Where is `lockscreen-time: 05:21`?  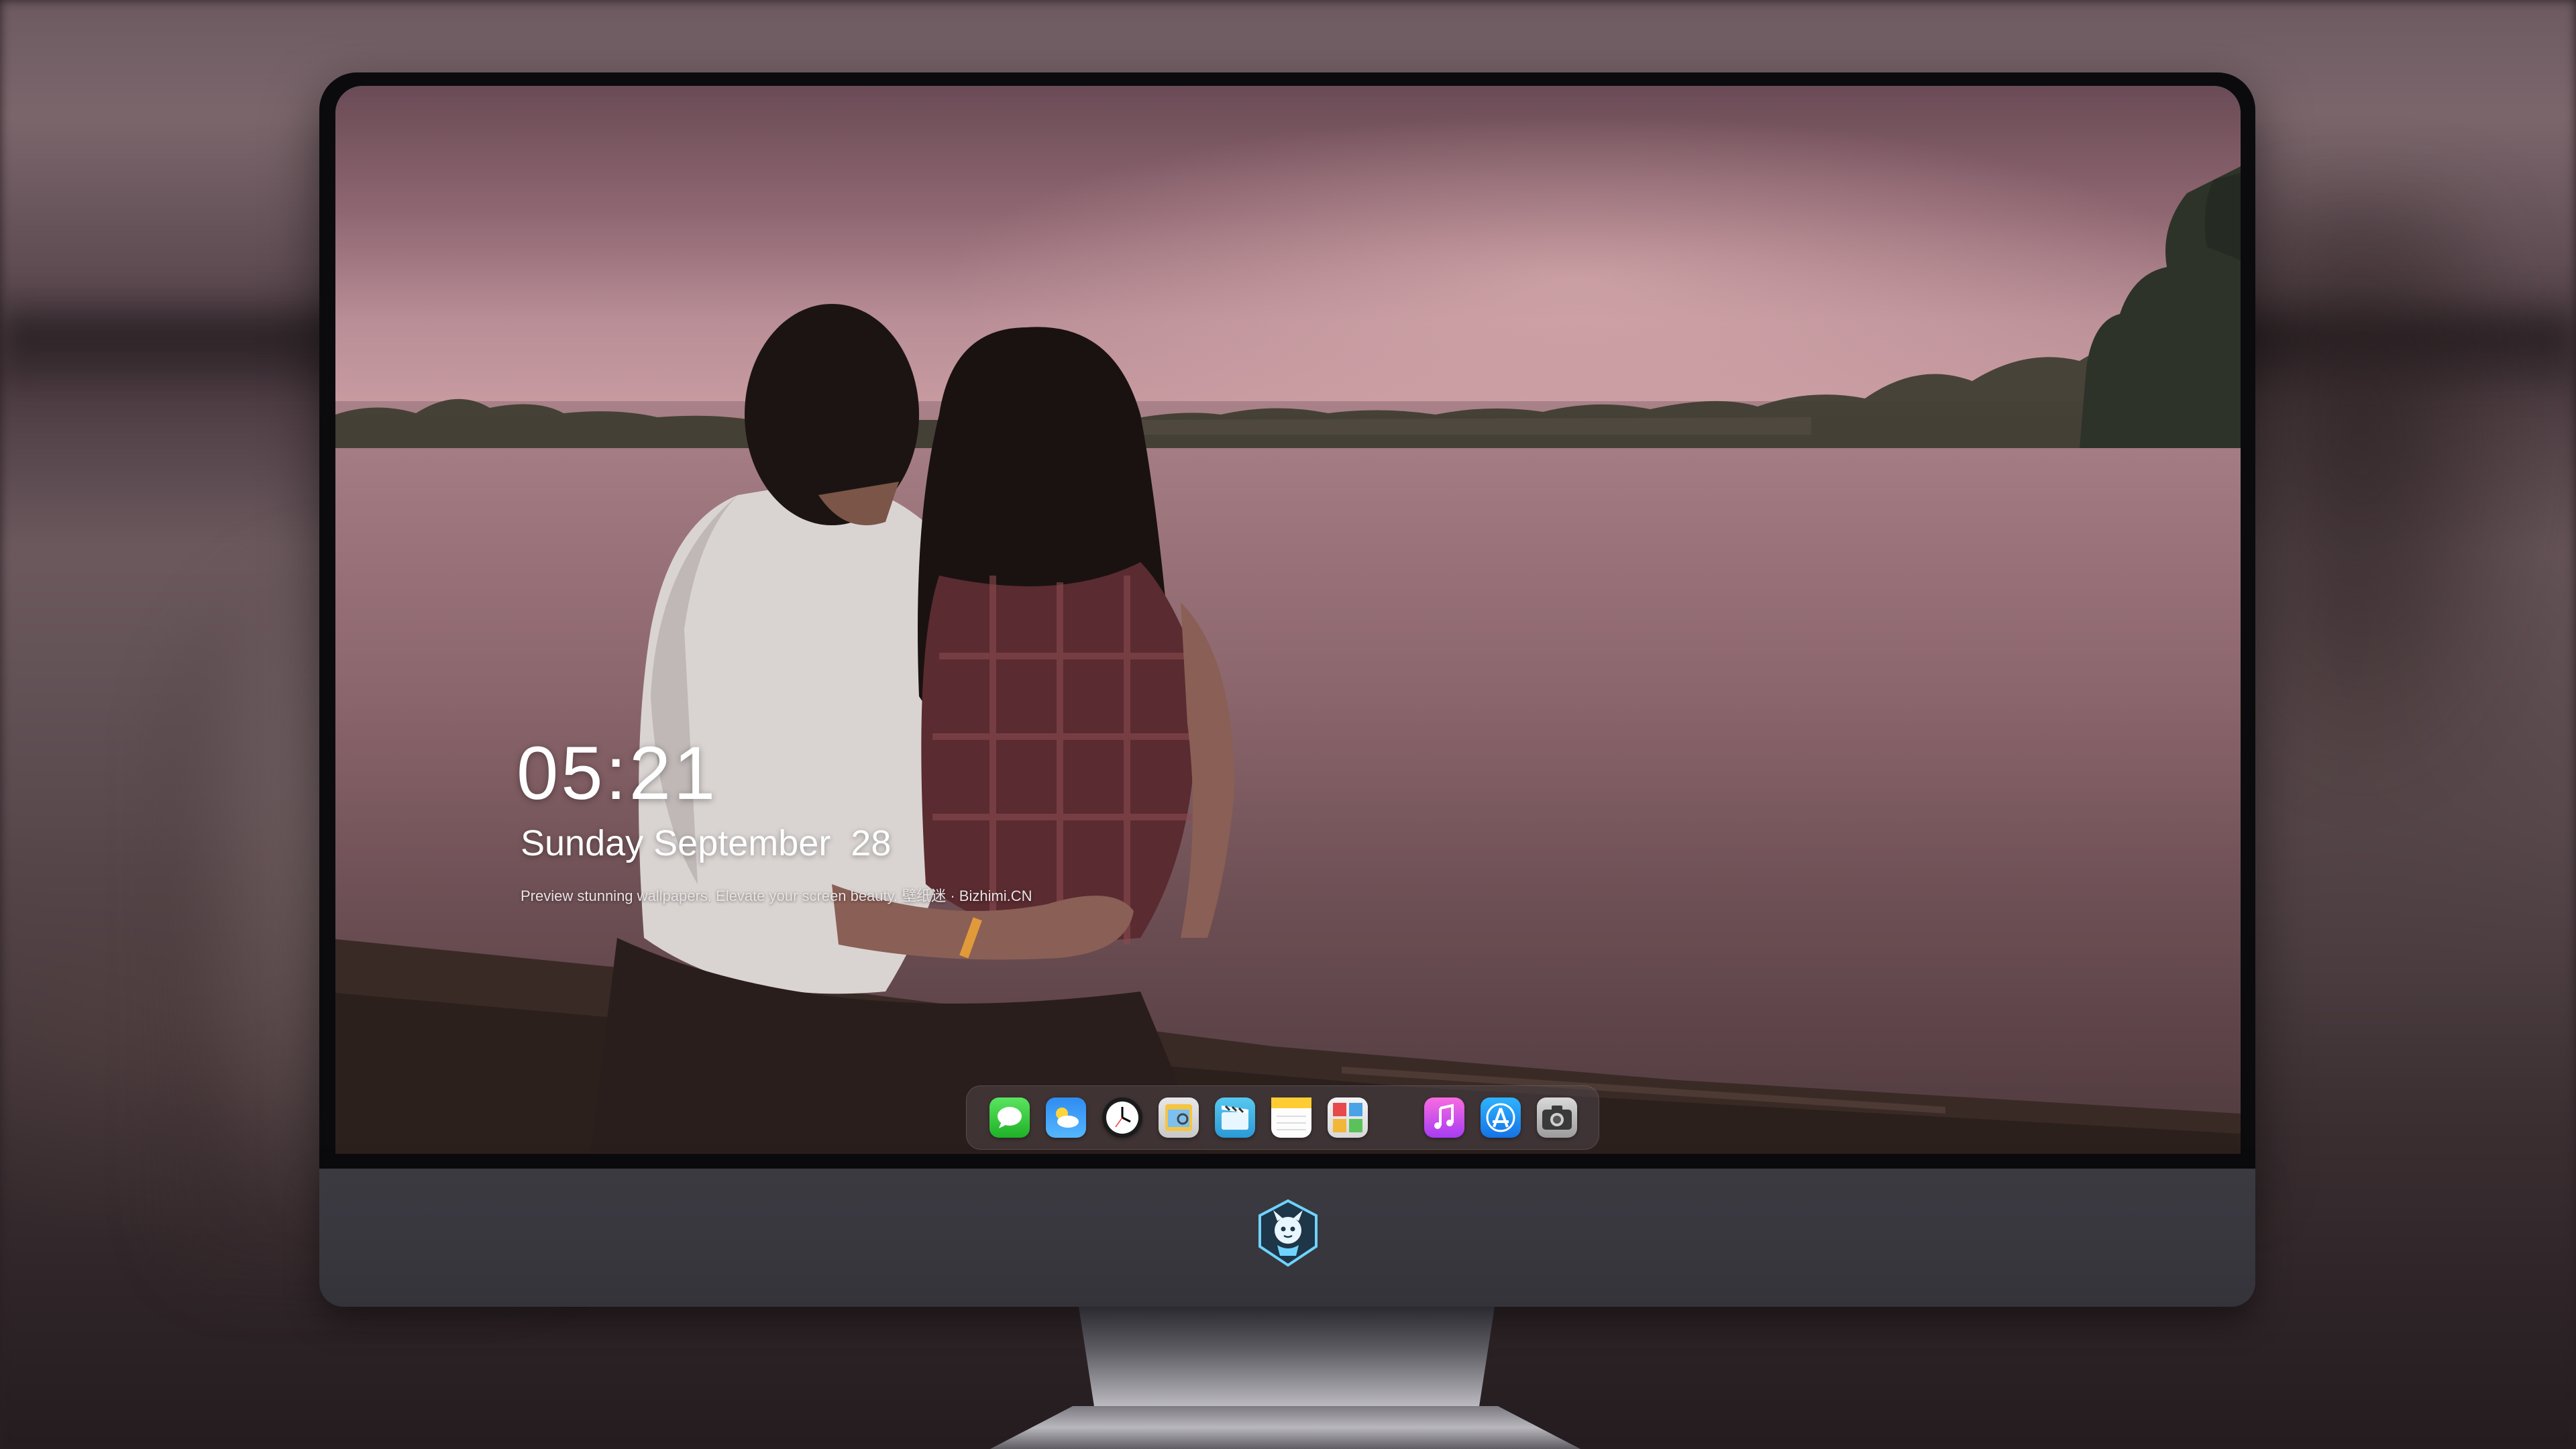
lockscreen-time: 05:21 is located at coordinates (617, 773).